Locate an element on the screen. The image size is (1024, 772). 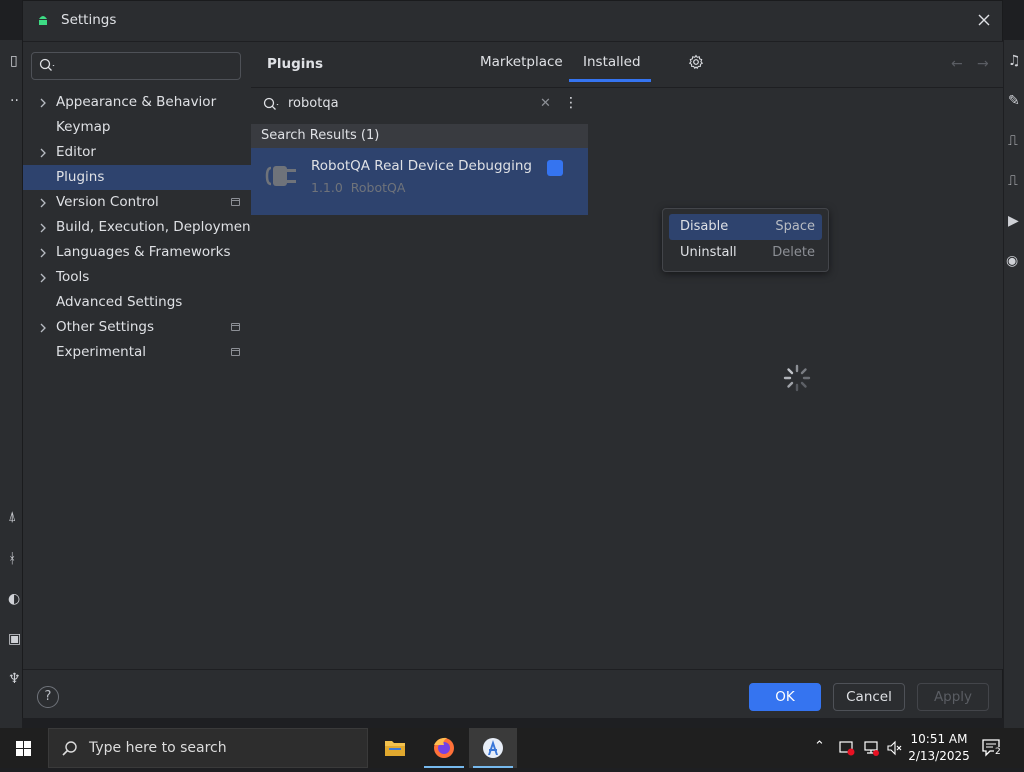
more-options-icon: ⋮ is located at coordinates (571, 103).